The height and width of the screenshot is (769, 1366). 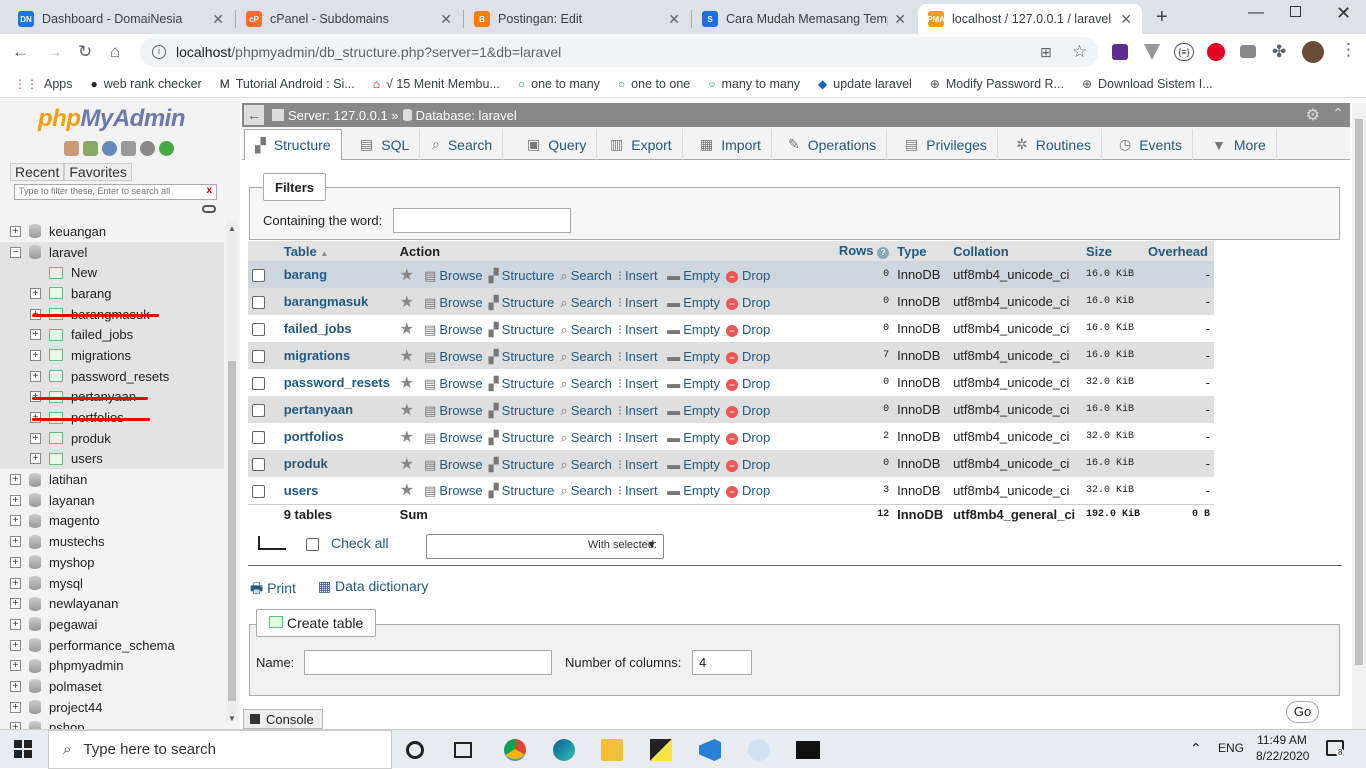 I want to click on db-item: + pegawai, so click(x=112, y=624).